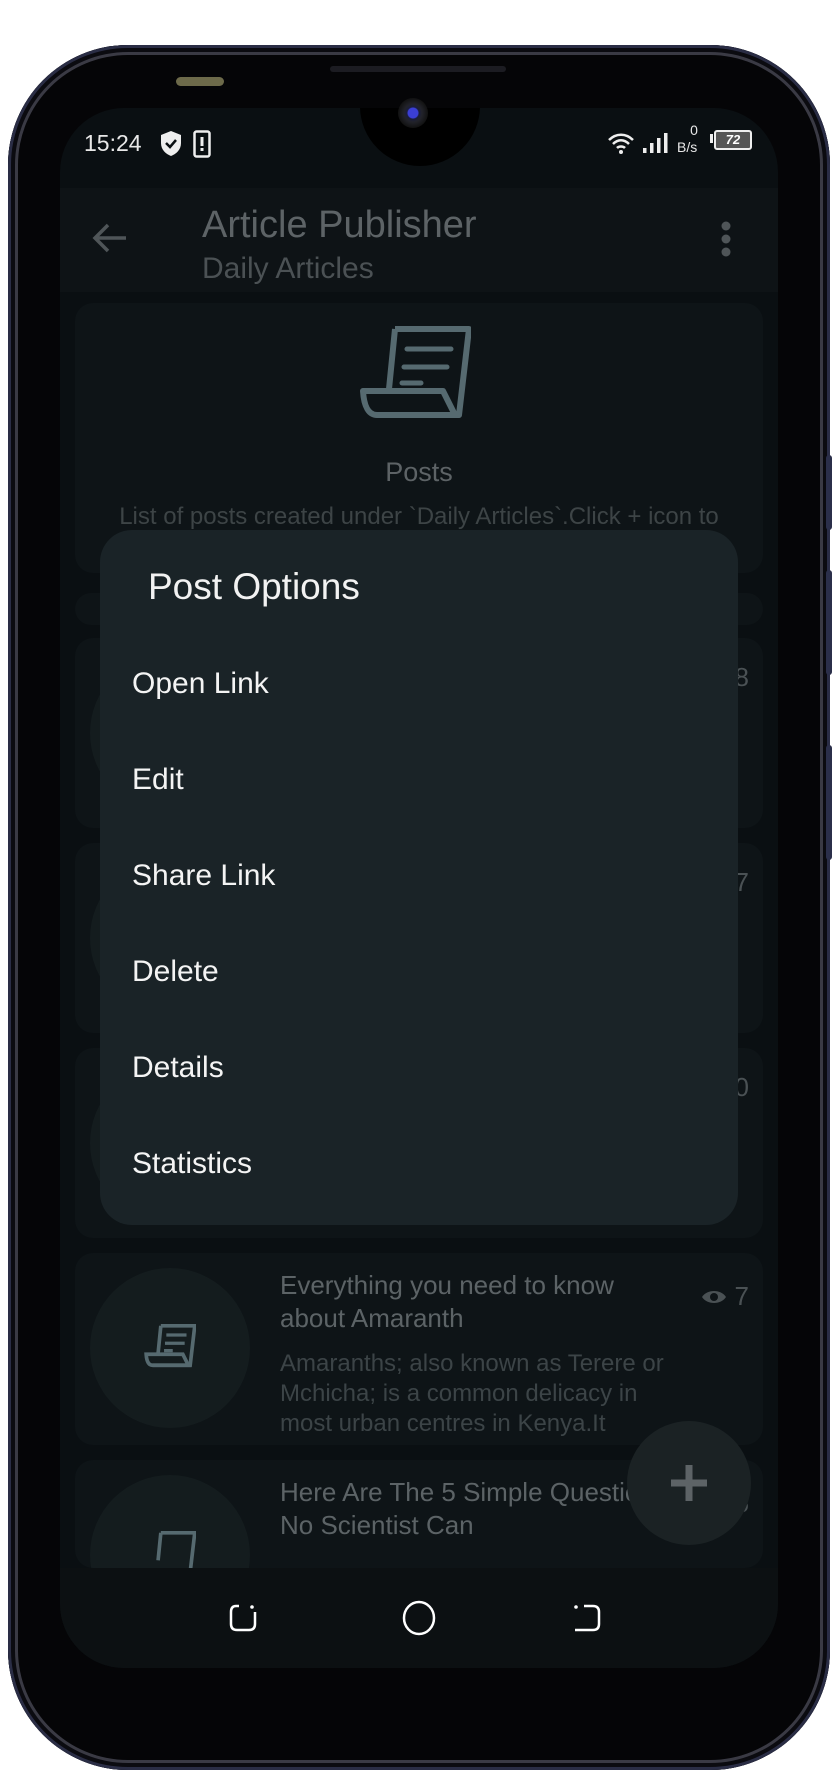 Image resolution: width=840 pixels, height=1780 pixels. What do you see at coordinates (713, 1296) in the screenshot?
I see `eye-icon` at bounding box center [713, 1296].